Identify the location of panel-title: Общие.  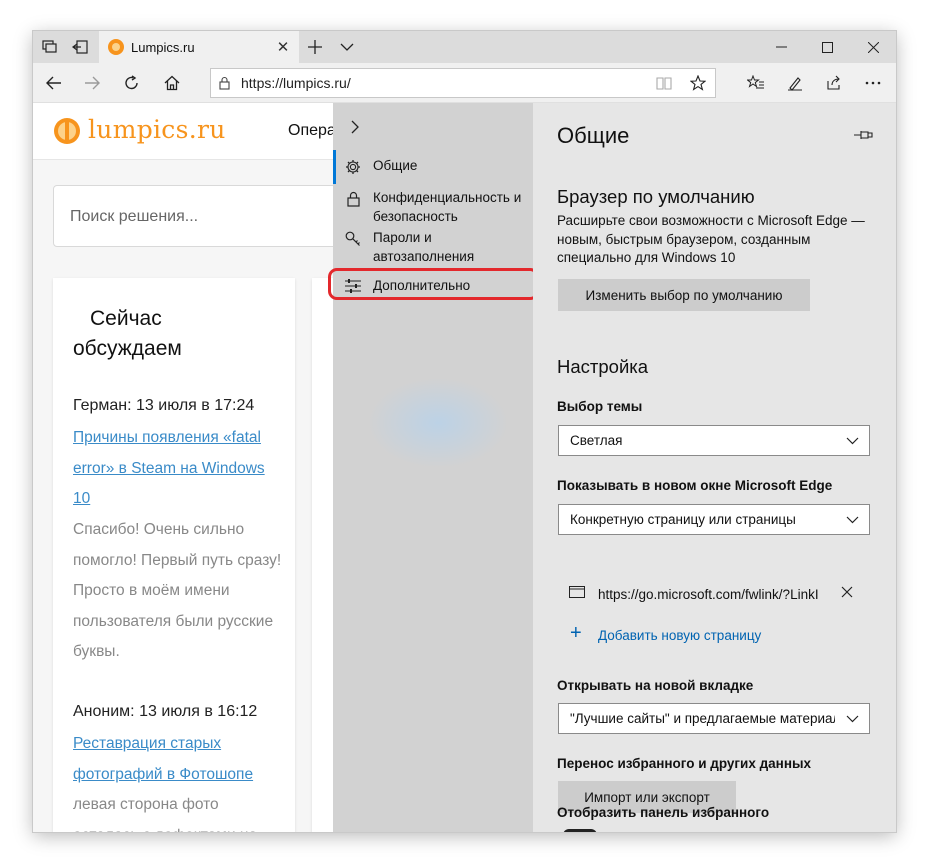
(593, 135).